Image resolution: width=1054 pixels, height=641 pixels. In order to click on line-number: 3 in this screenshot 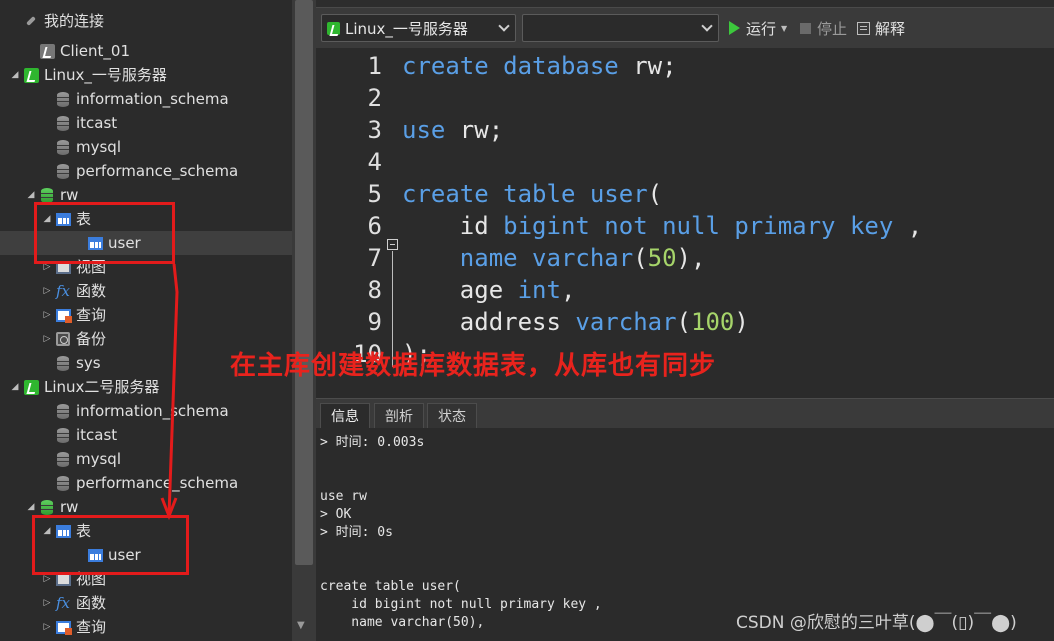, I will do `click(374, 130)`.